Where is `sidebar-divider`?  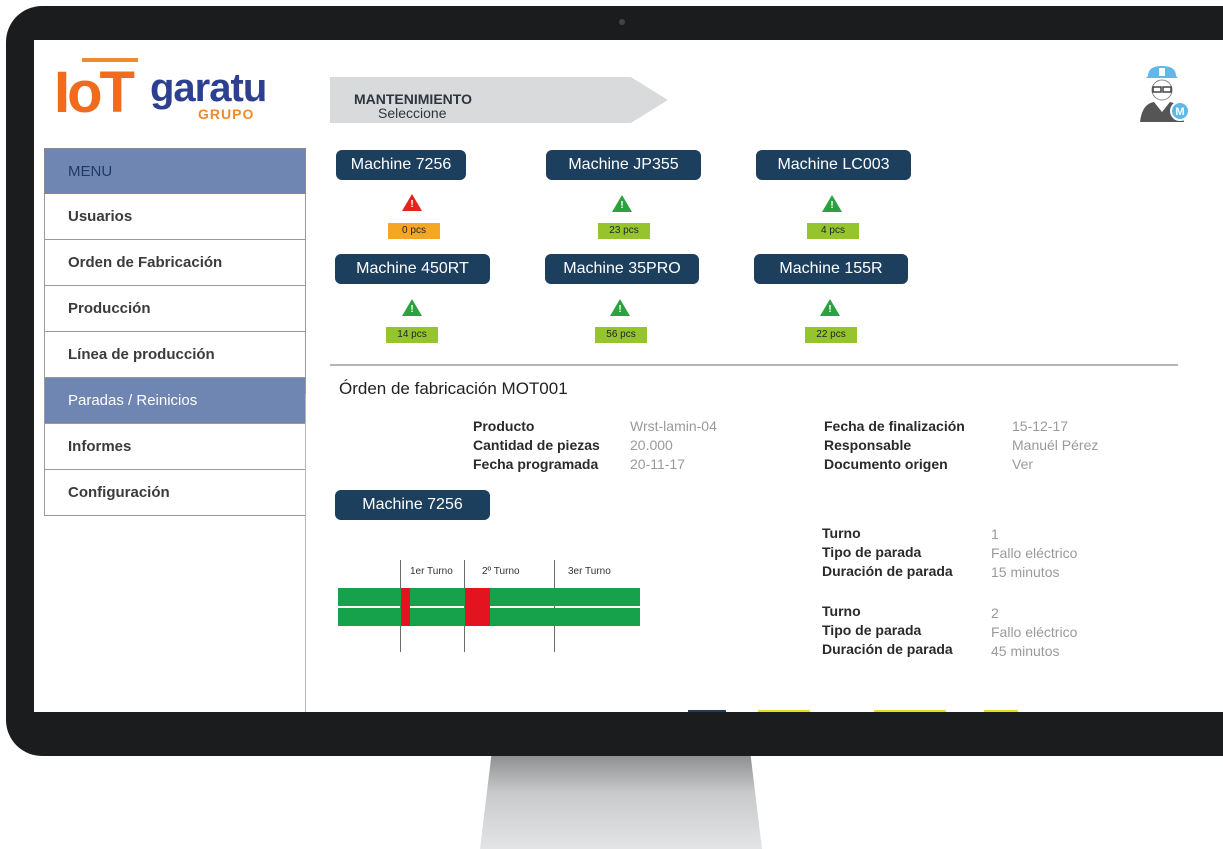 sidebar-divider is located at coordinates (305, 553).